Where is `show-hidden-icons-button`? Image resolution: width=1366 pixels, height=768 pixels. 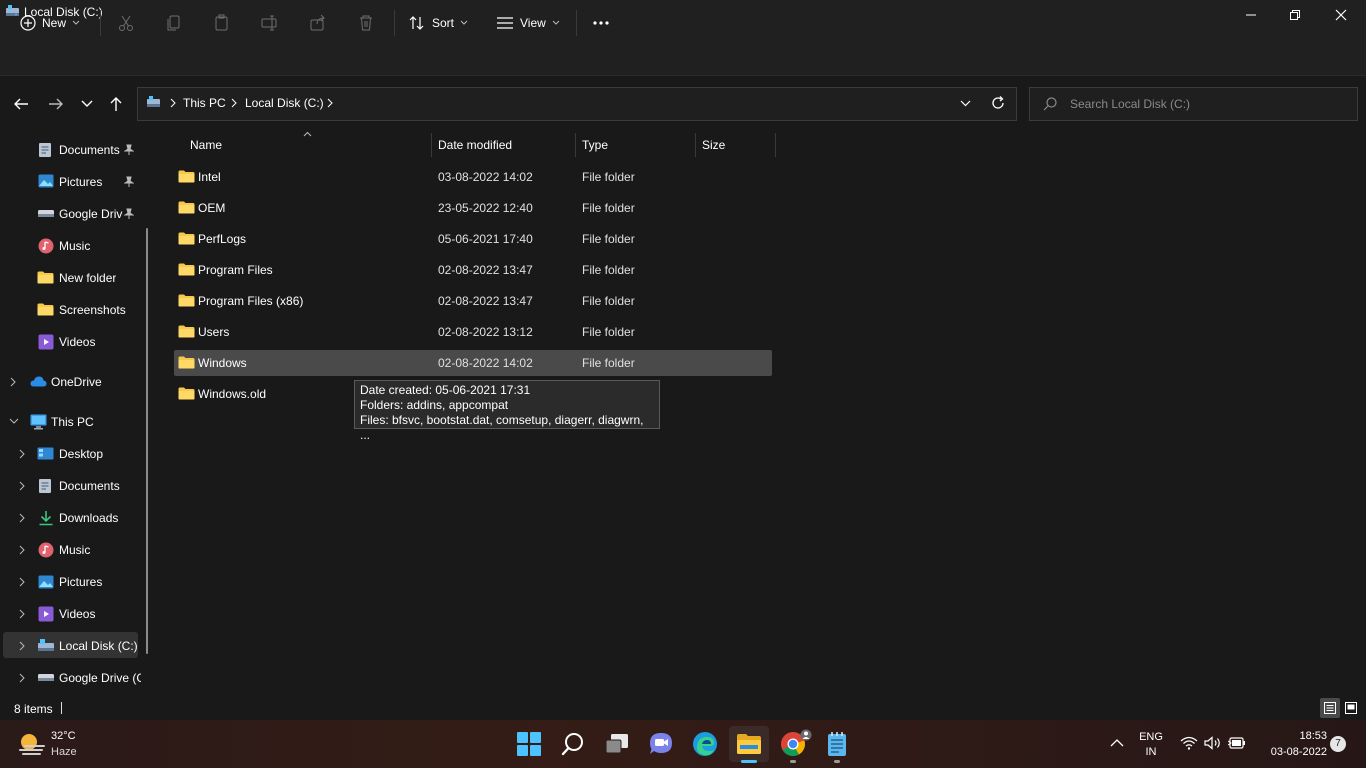 show-hidden-icons-button is located at coordinates (1117, 742).